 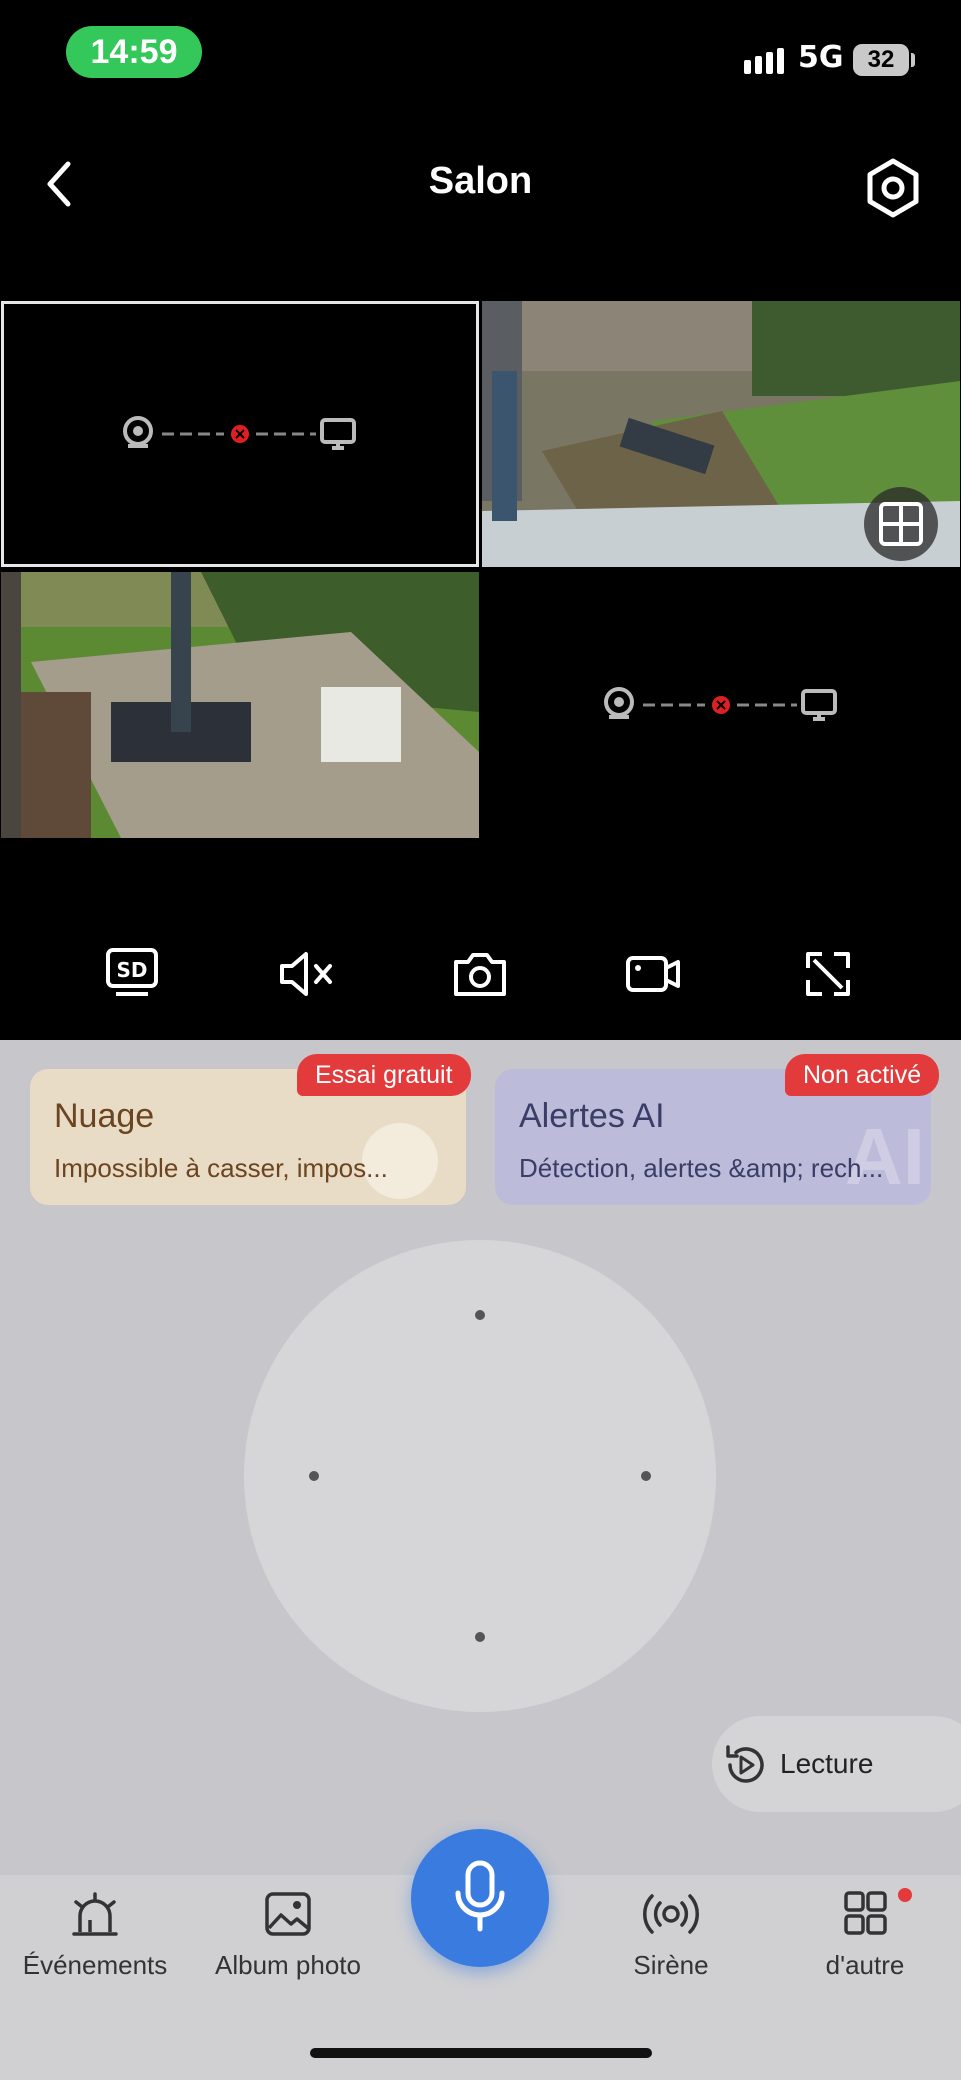 What do you see at coordinates (913, 60) in the screenshot?
I see `battery-tip` at bounding box center [913, 60].